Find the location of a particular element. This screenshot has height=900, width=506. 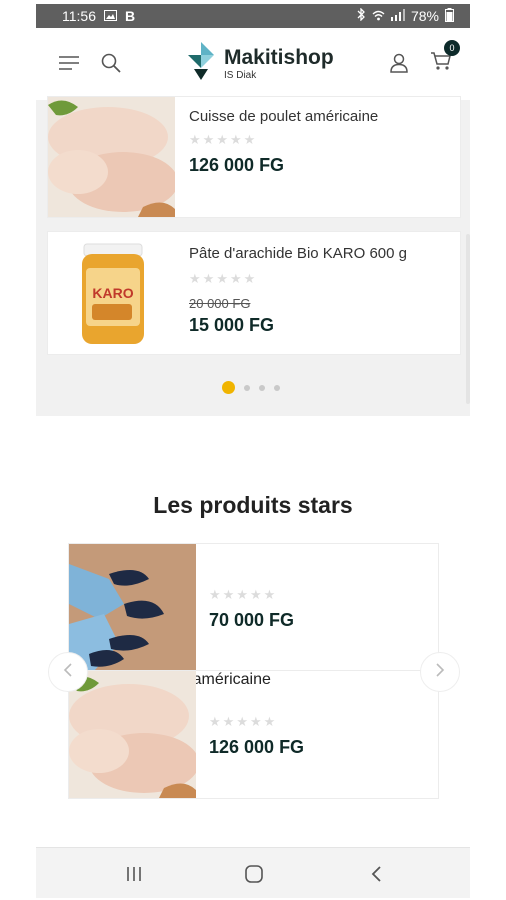

wifi-icon is located at coordinates (378, 16).